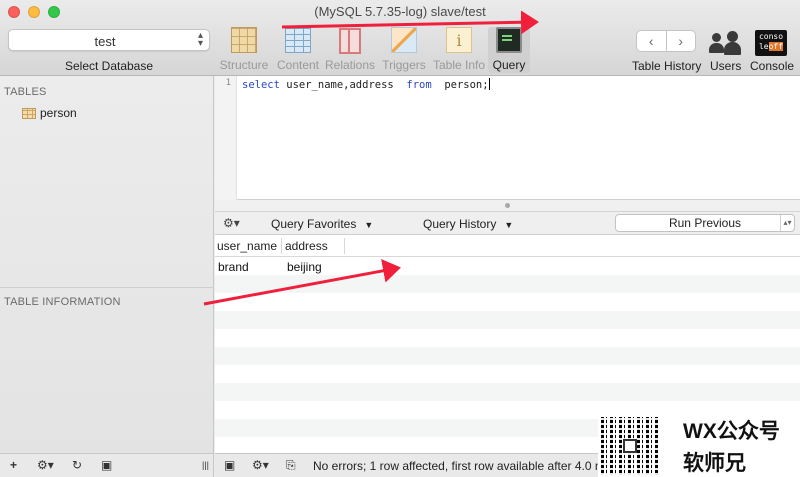 The width and height of the screenshot is (800, 477). I want to click on database-select: test ▴ ▾, so click(109, 40).